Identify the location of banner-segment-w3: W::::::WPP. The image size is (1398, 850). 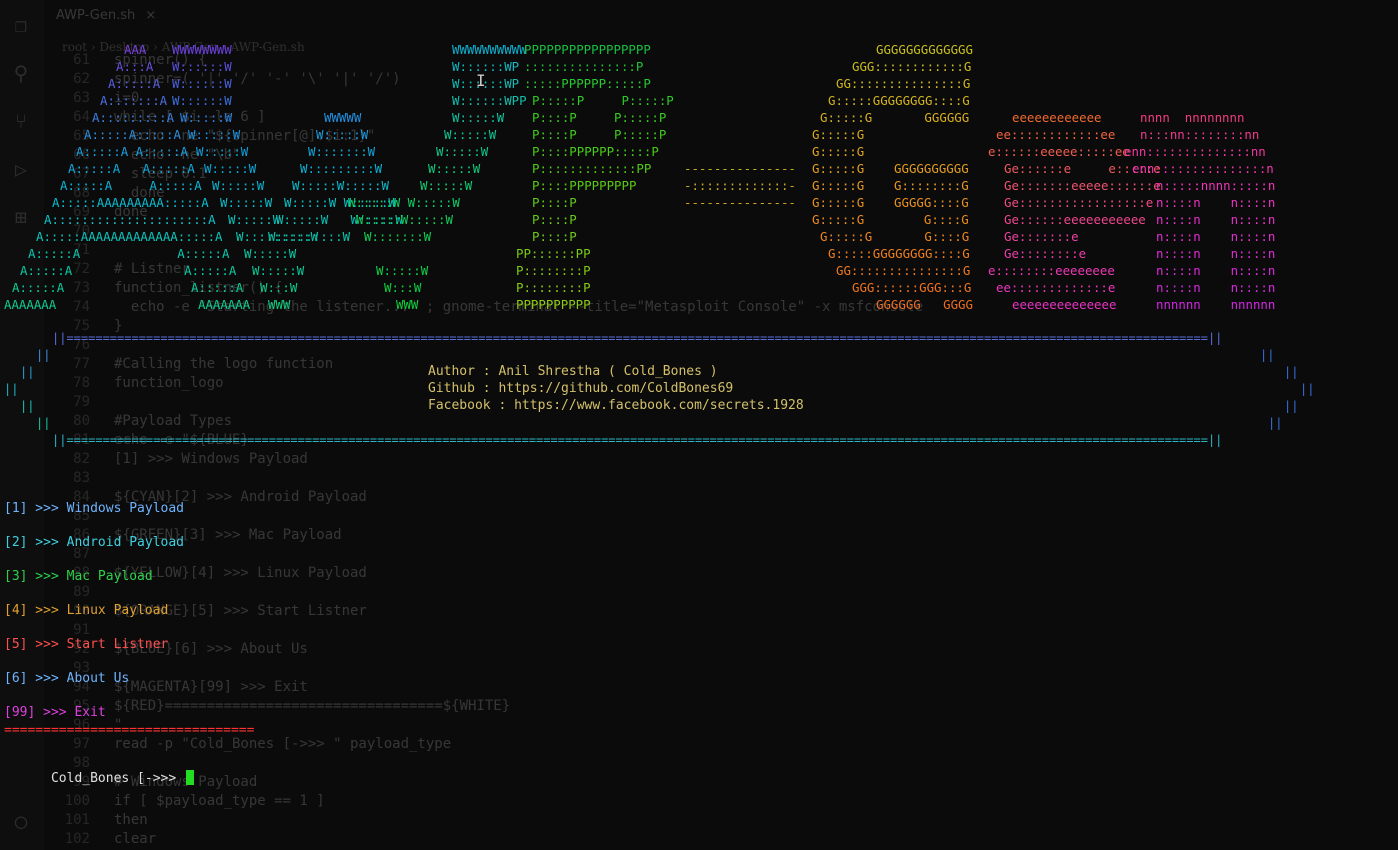
(489, 100).